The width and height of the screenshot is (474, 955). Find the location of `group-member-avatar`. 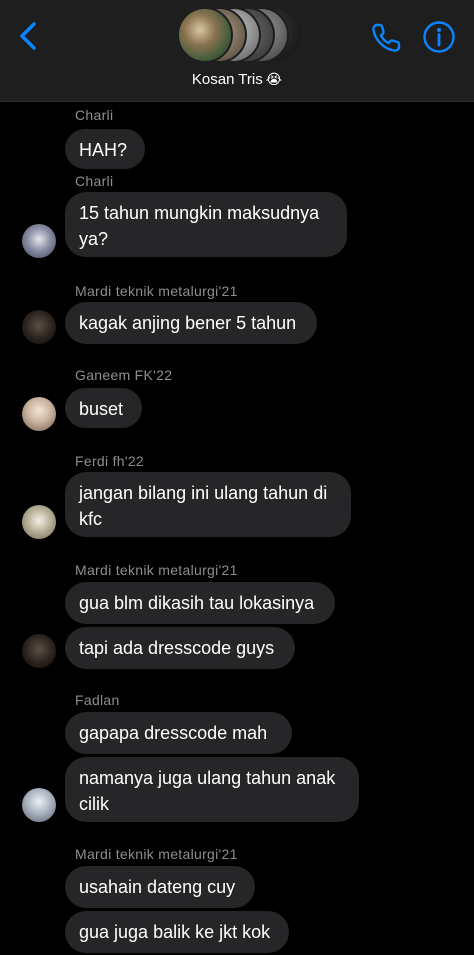

group-member-avatar is located at coordinates (205, 35).